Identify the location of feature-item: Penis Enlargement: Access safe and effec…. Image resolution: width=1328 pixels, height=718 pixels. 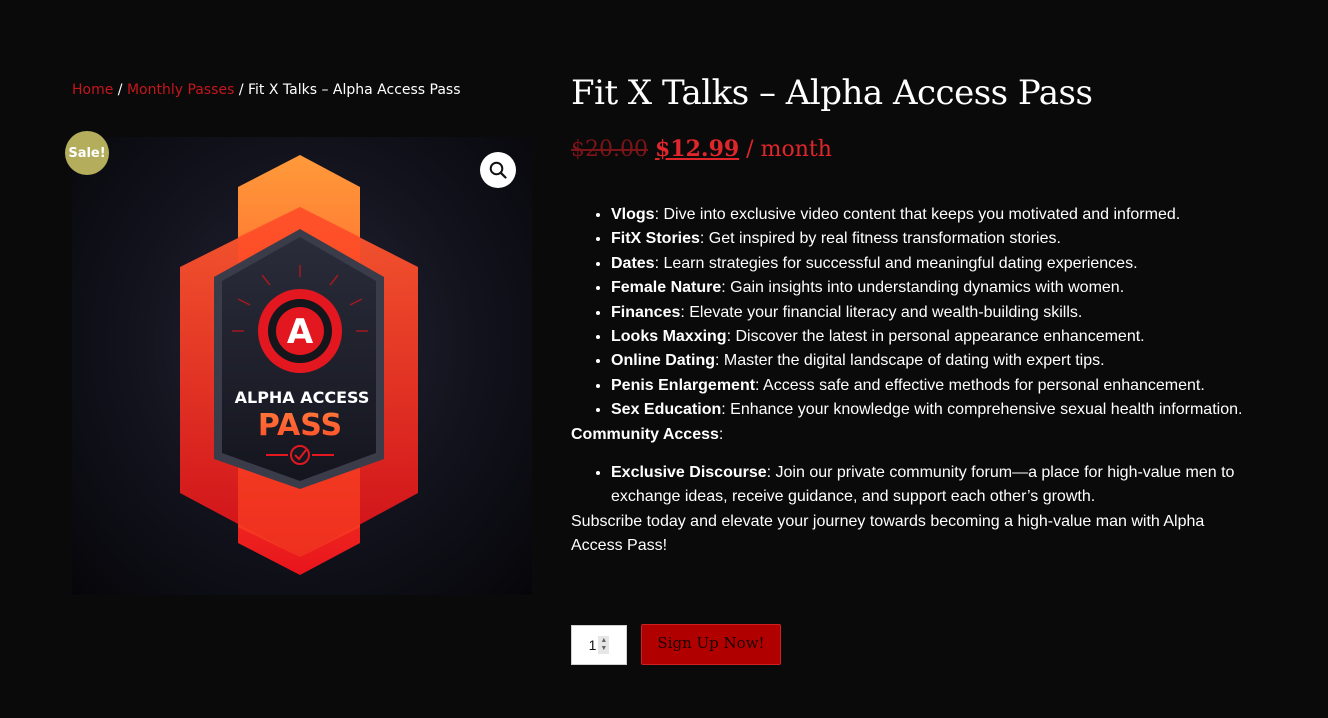
(931, 386).